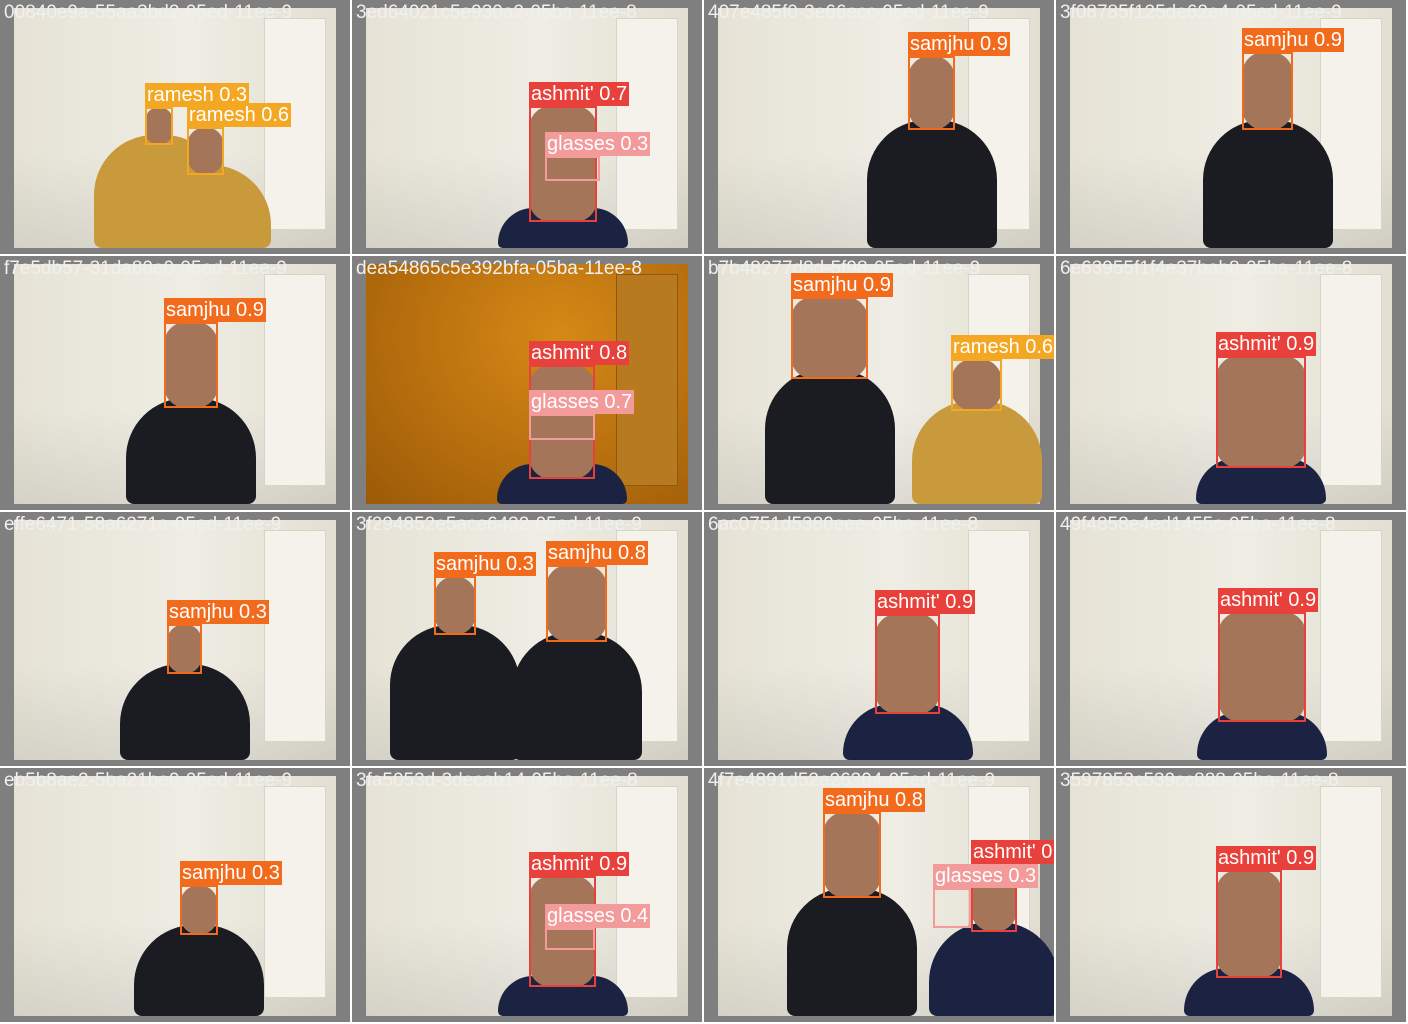  What do you see at coordinates (1198, 524) in the screenshot?
I see `image-filename: 49f4858e4ed1455c-05ba-11ee-8` at bounding box center [1198, 524].